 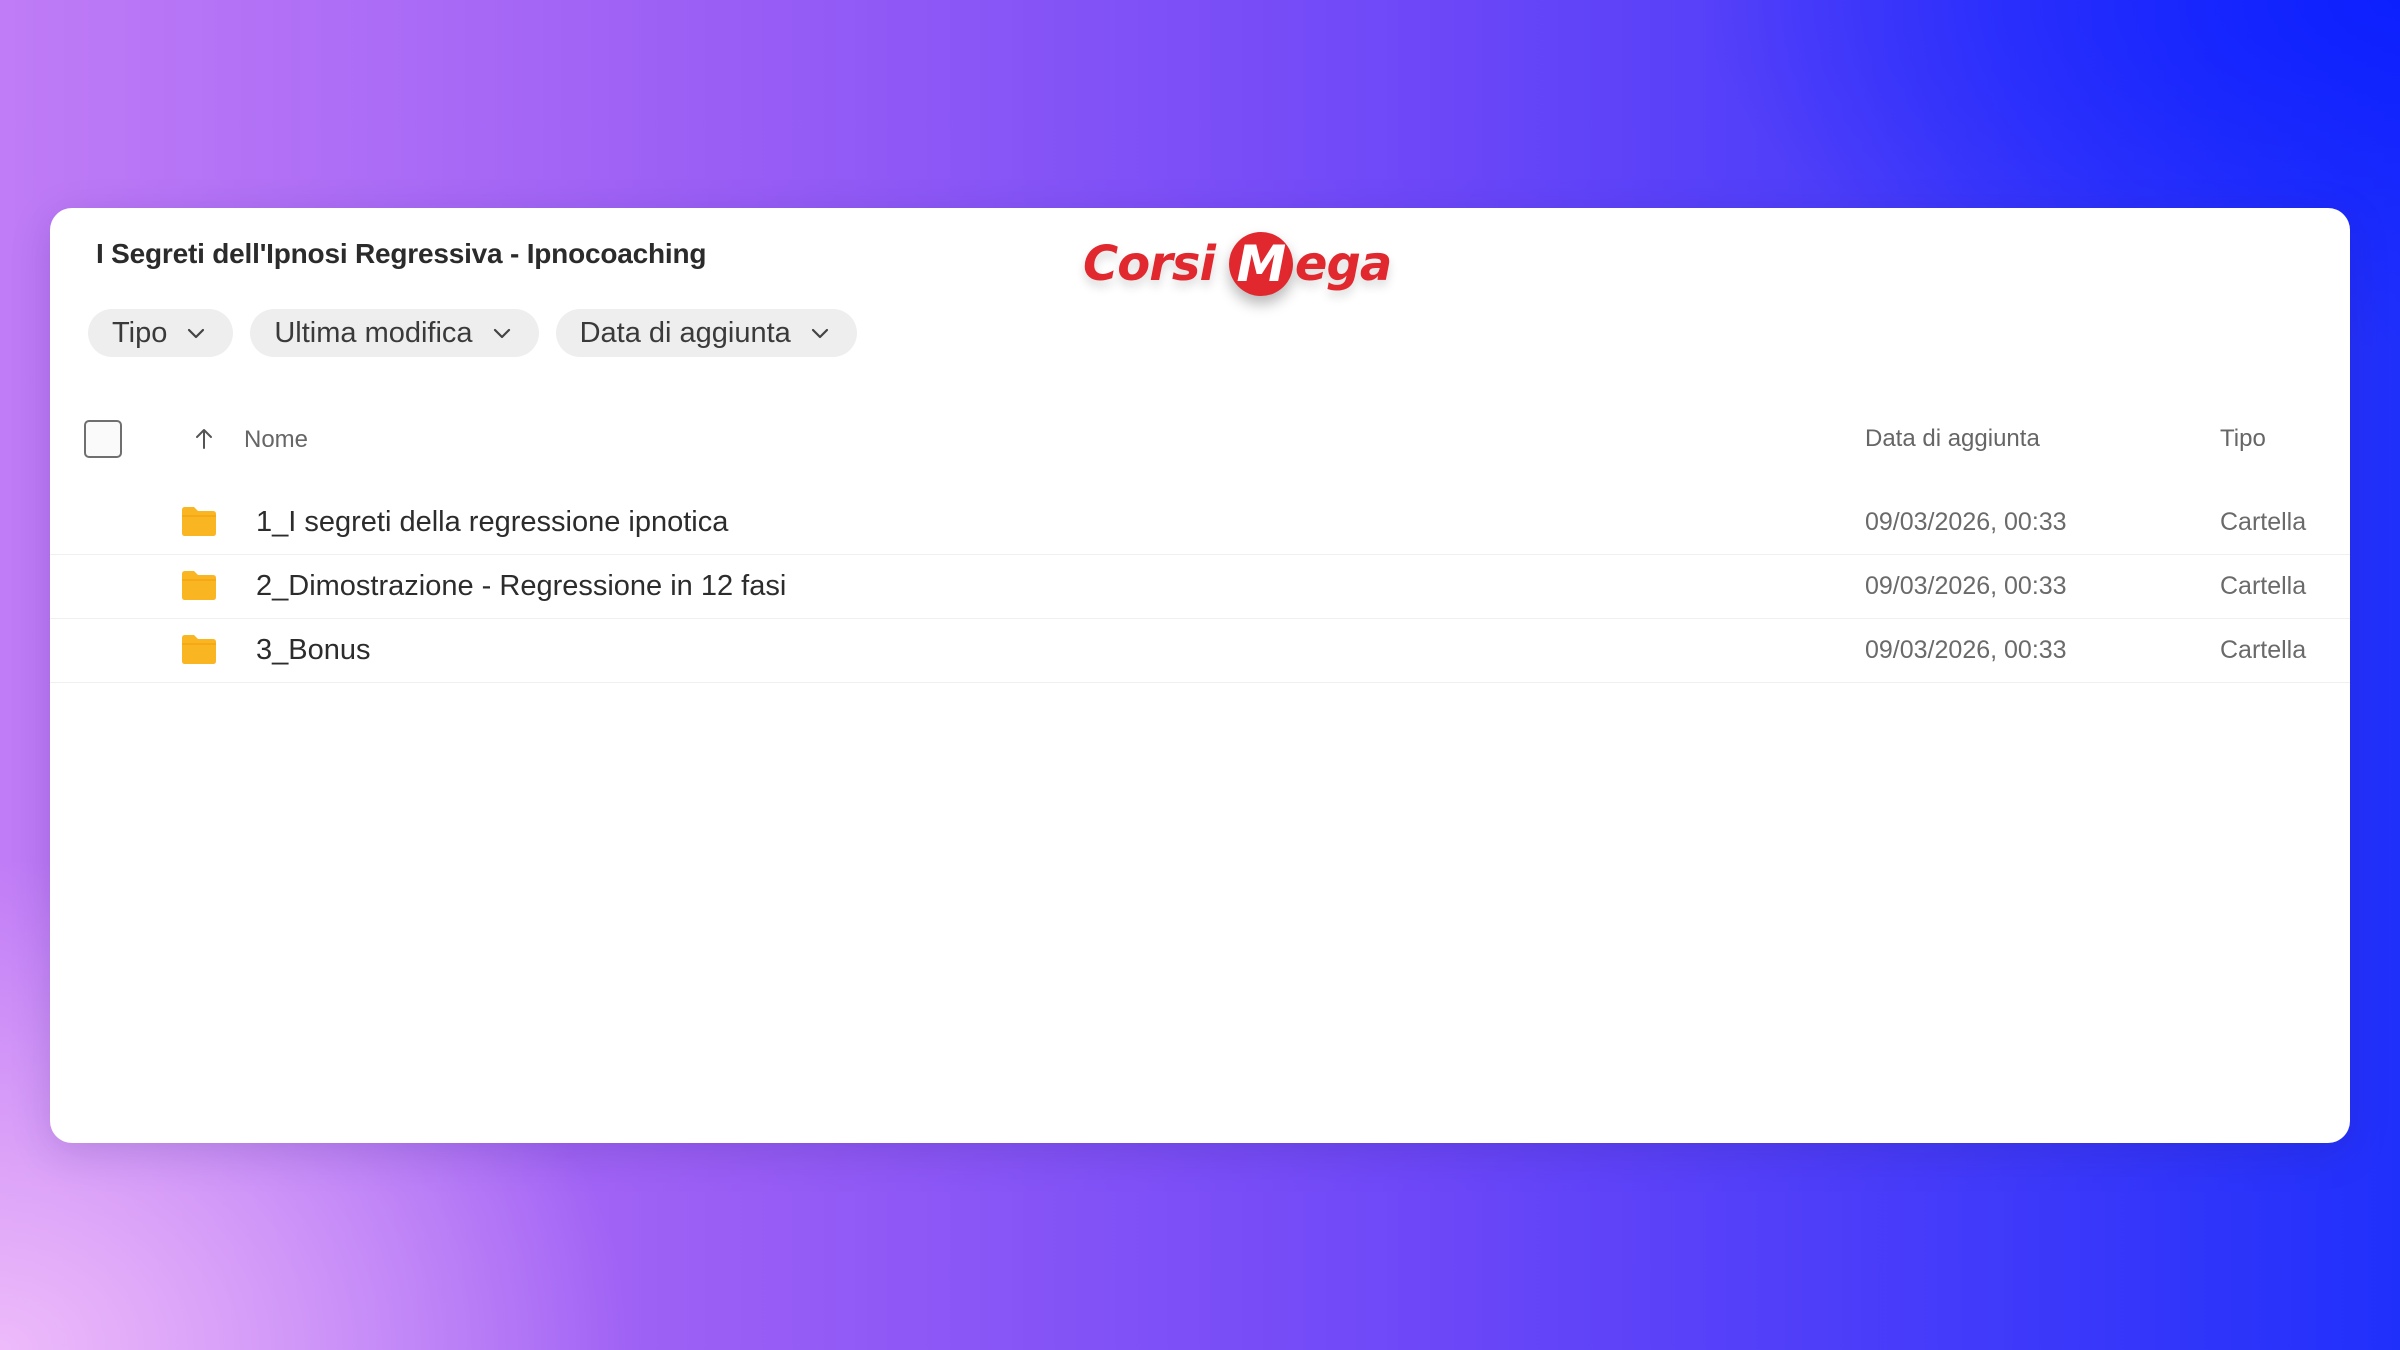 I want to click on filter-last-modified-label: Ultima modifica, so click(x=373, y=332).